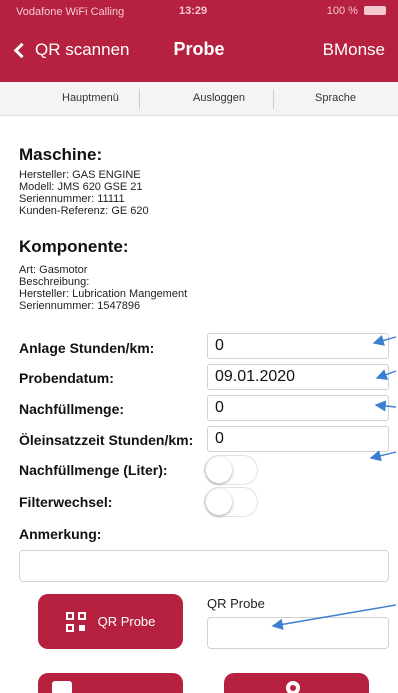 Image resolution: width=398 pixels, height=693 pixels. I want to click on arrow-qr, so click(334, 617).